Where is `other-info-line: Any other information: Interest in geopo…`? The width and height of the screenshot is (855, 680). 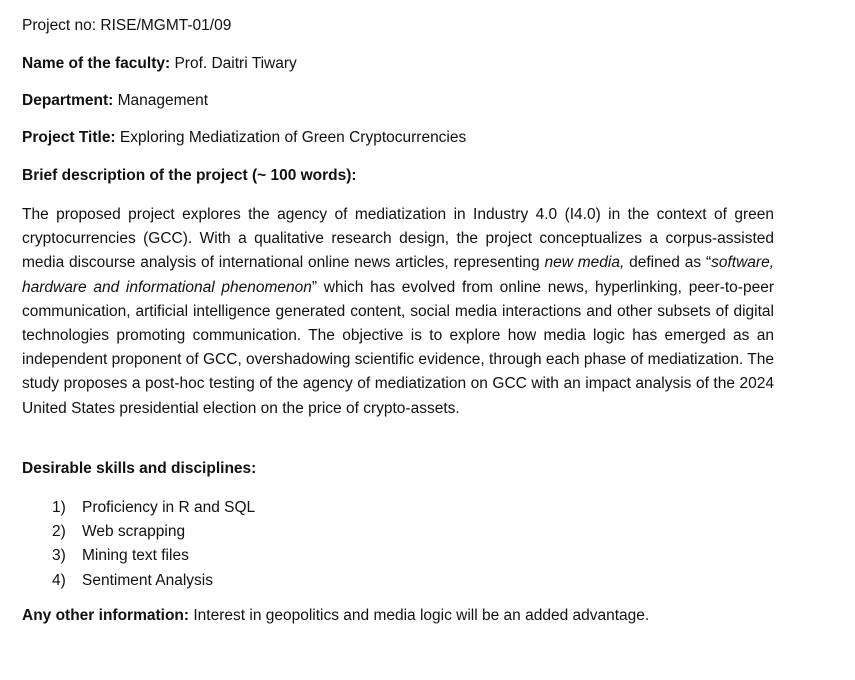
other-info-line: Any other information: Interest in geopo… is located at coordinates (335, 616).